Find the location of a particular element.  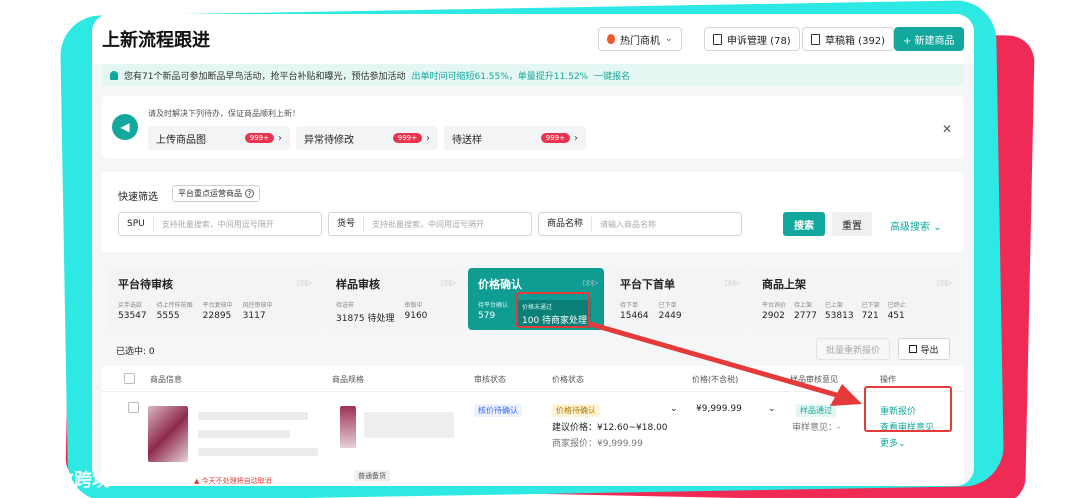

blurred-spec-text is located at coordinates (409, 425).